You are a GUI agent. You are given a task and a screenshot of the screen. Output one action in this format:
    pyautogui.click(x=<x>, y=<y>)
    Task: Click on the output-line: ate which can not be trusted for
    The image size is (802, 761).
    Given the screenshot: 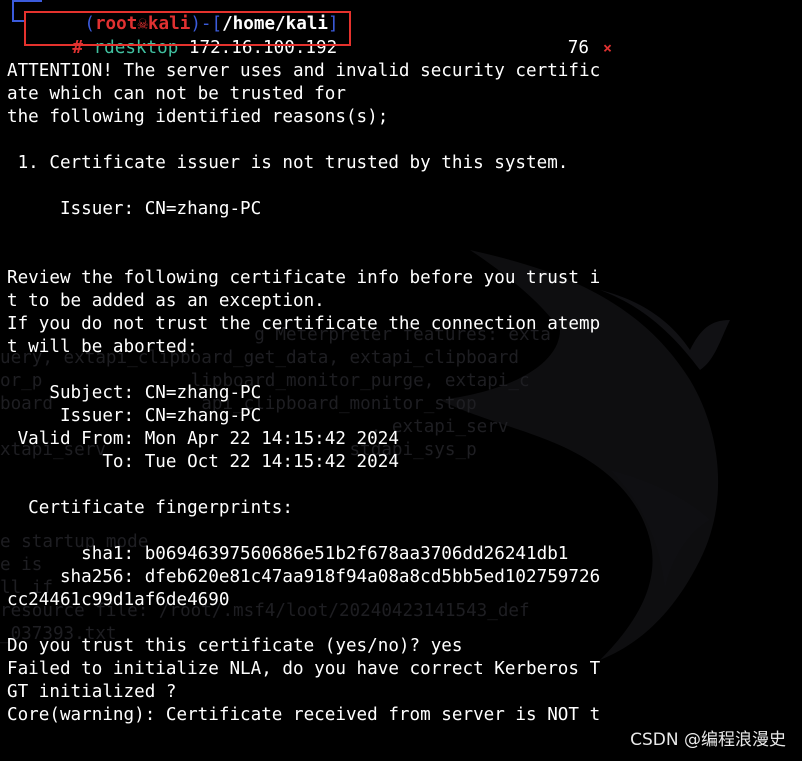 What is the action you would take?
    pyautogui.click(x=176, y=94)
    